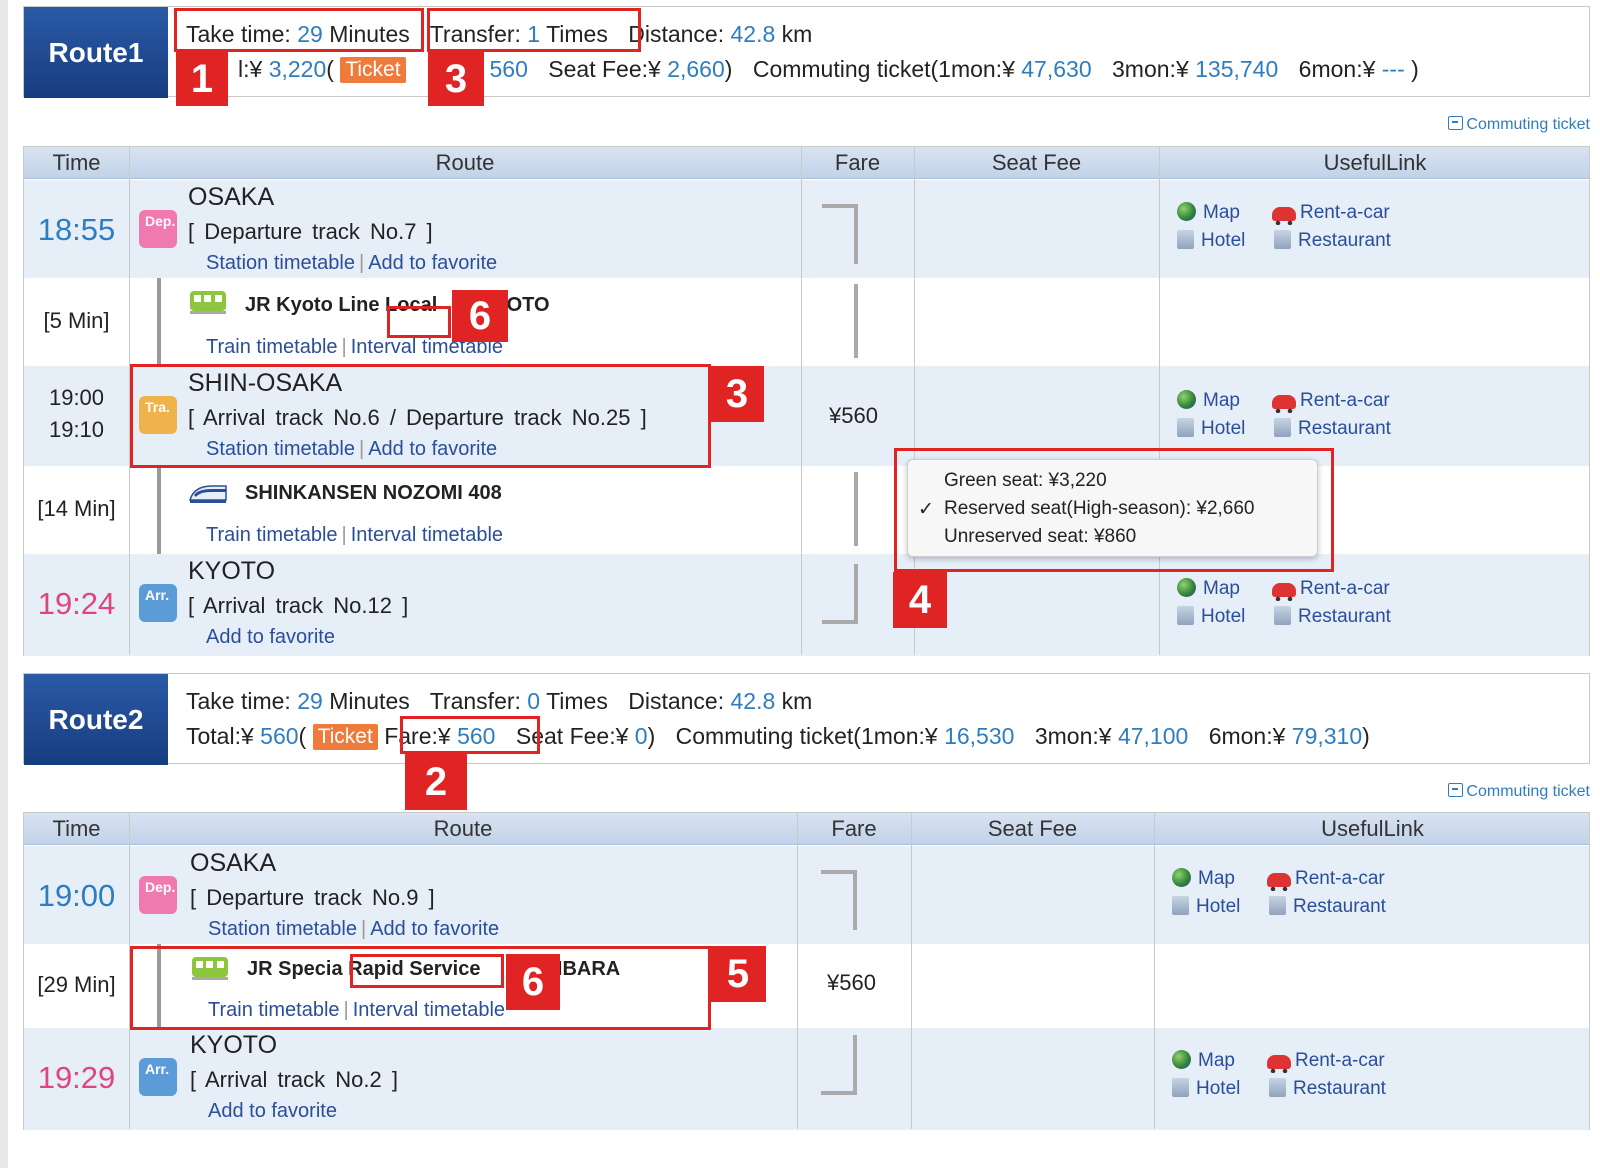  What do you see at coordinates (1327, 736) in the screenshot?
I see `commute-6mon: 79,310` at bounding box center [1327, 736].